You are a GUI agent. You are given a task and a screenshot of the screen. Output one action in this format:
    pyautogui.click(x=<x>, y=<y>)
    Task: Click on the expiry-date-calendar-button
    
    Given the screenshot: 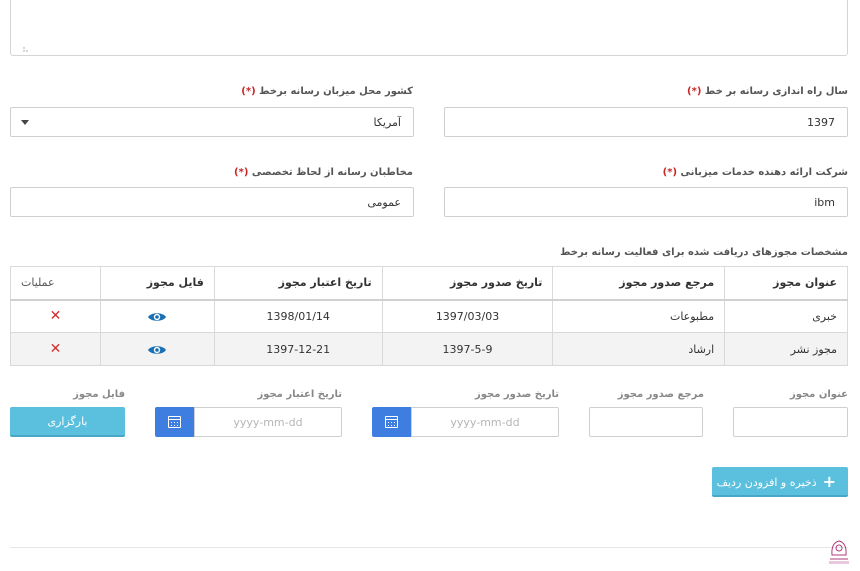 What is the action you would take?
    pyautogui.click(x=174, y=422)
    